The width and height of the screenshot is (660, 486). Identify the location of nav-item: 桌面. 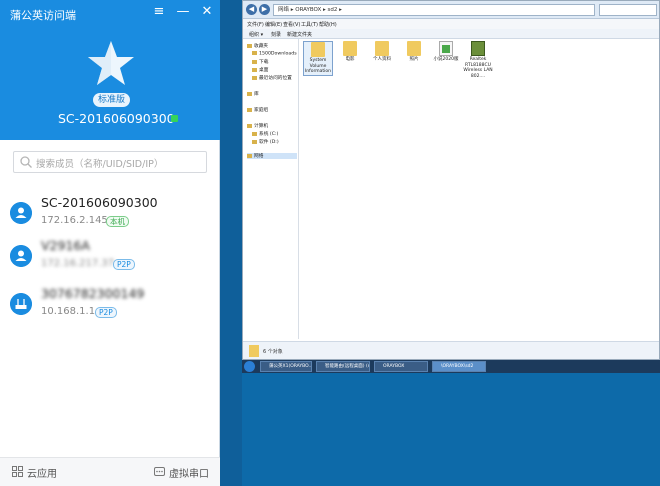
(260, 70).